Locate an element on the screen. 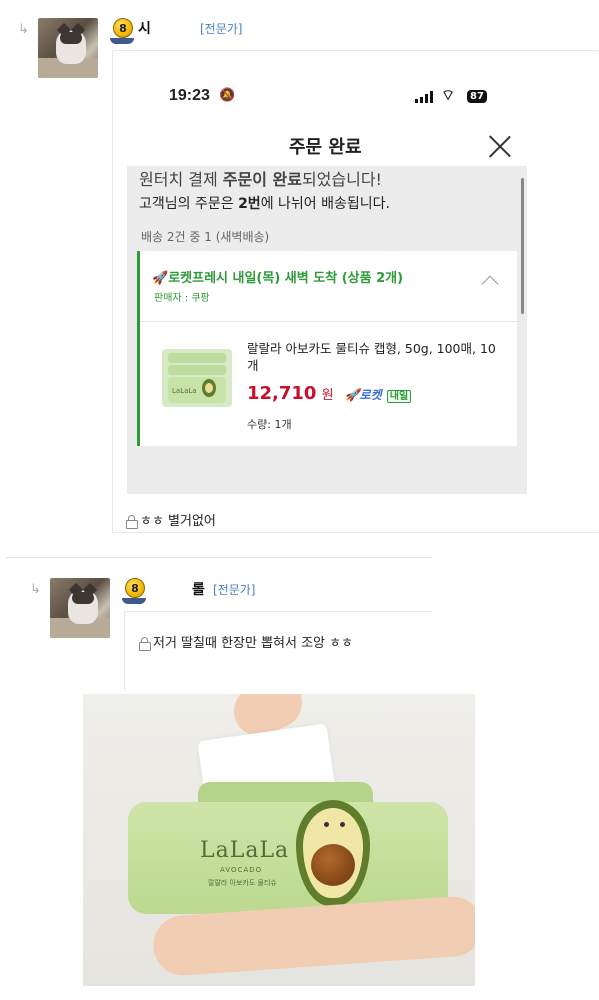 The width and height of the screenshot is (599, 1000). close-icon is located at coordinates (500, 146).